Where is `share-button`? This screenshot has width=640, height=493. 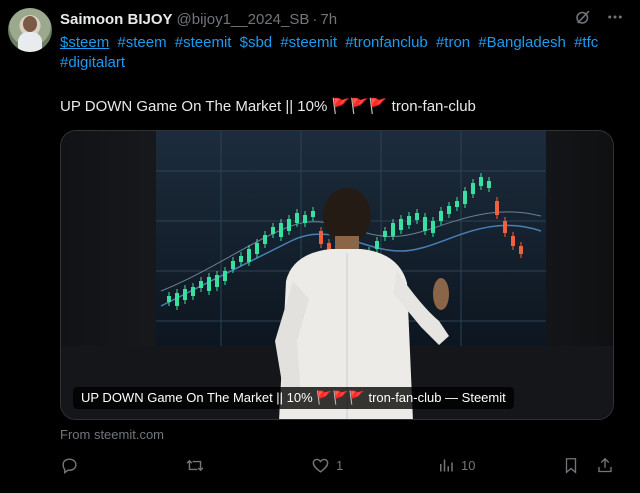
share-button is located at coordinates (605, 465).